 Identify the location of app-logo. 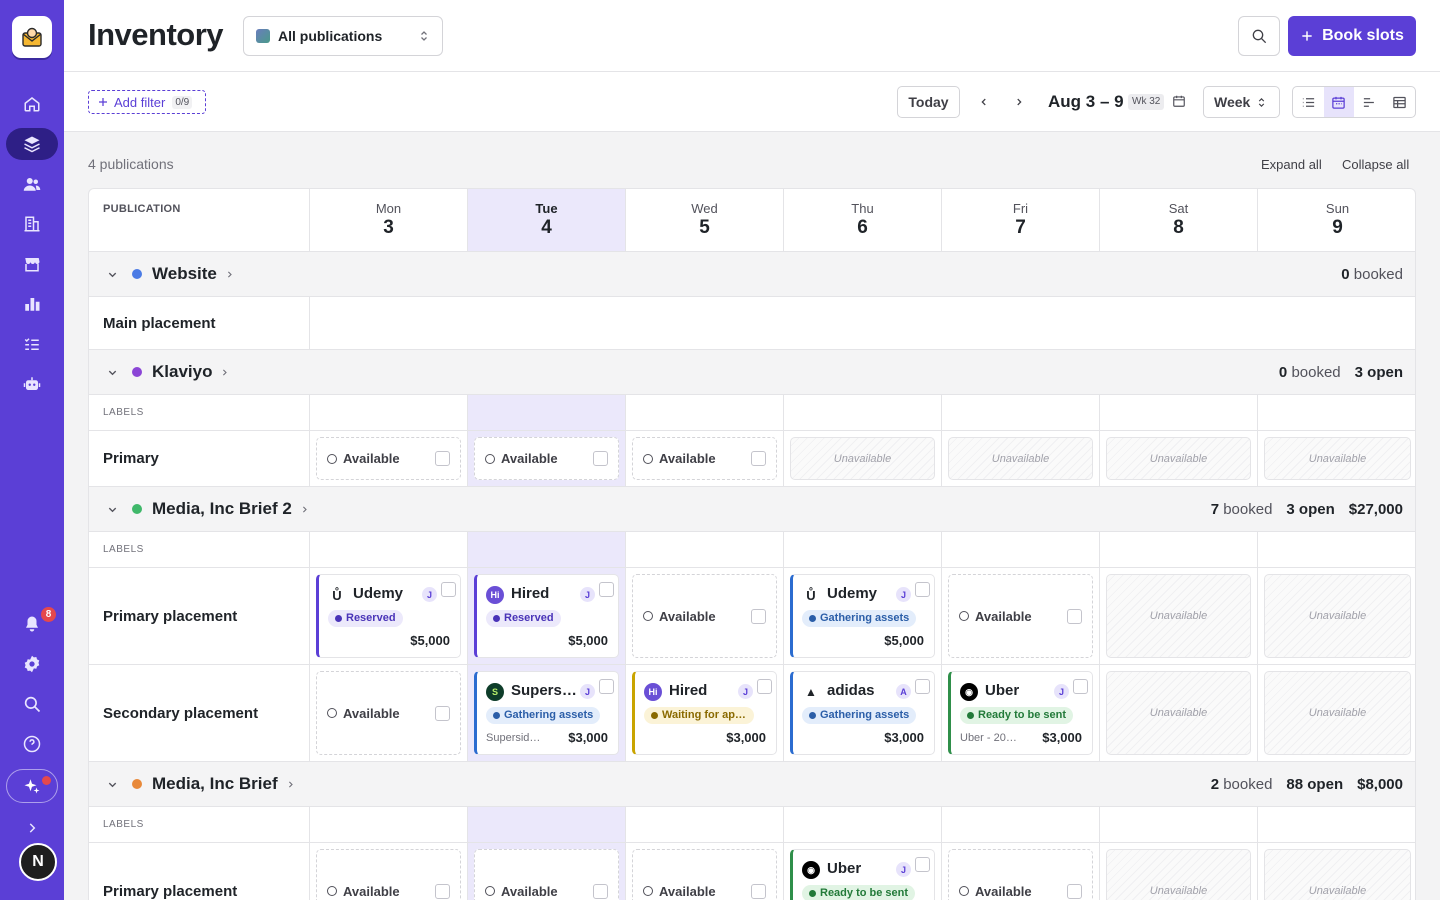
(32, 37).